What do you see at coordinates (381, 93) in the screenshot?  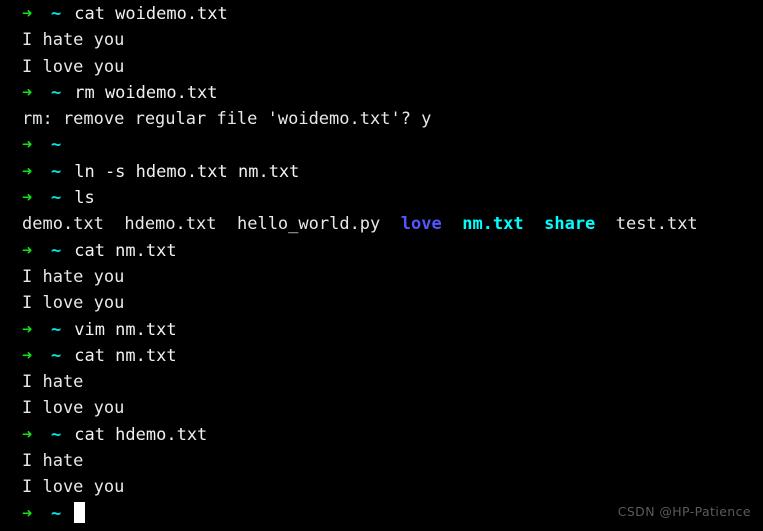 I see `terminal-prompt-line: ➜ ~ rm woidemo.txt` at bounding box center [381, 93].